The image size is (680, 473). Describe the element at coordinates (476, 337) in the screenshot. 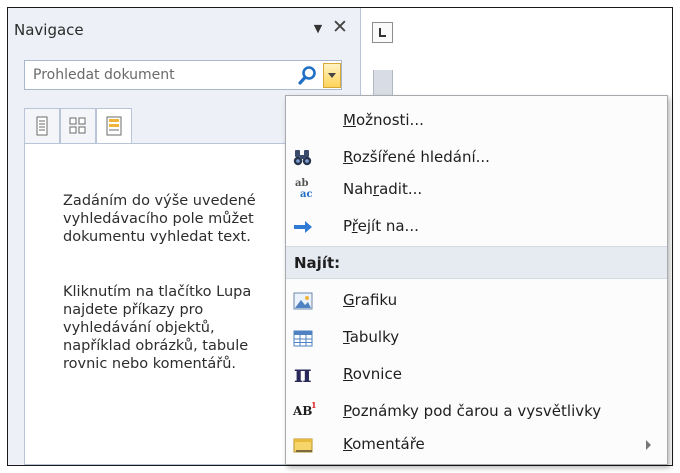

I see `menu-item-tables: Tabulky` at that location.